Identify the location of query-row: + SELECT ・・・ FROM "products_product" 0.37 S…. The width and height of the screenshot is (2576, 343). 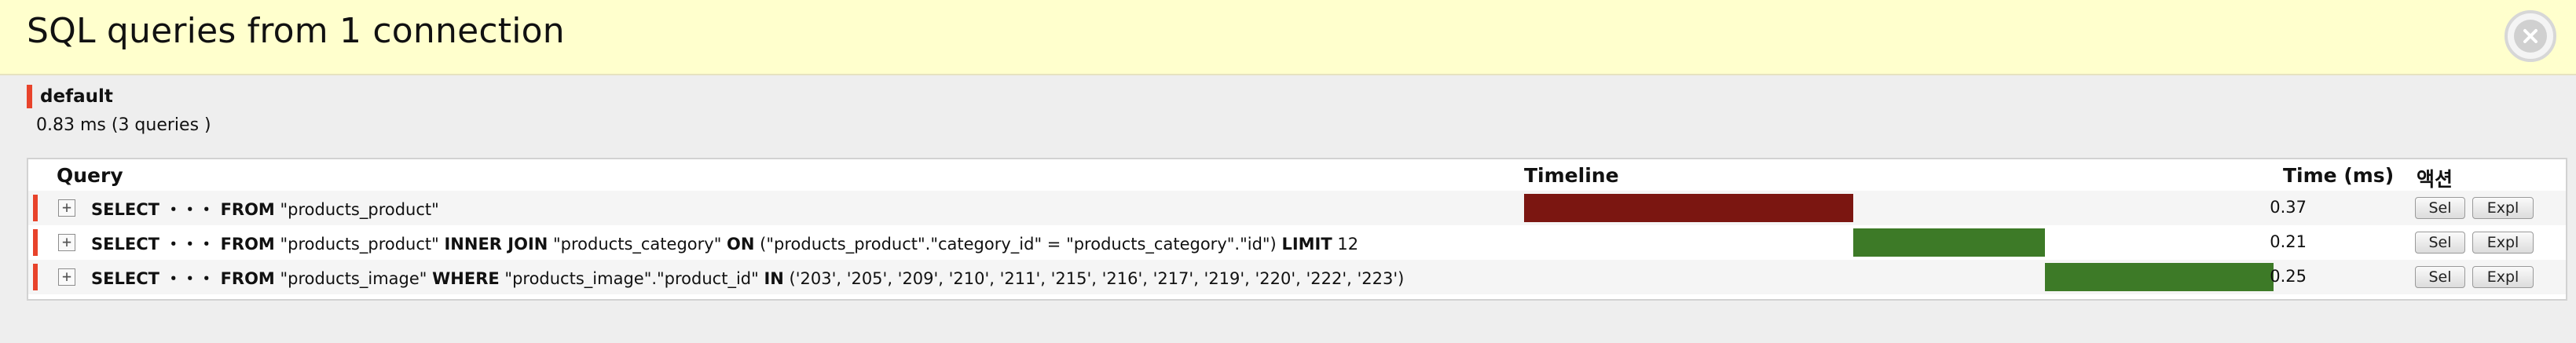
(1297, 208).